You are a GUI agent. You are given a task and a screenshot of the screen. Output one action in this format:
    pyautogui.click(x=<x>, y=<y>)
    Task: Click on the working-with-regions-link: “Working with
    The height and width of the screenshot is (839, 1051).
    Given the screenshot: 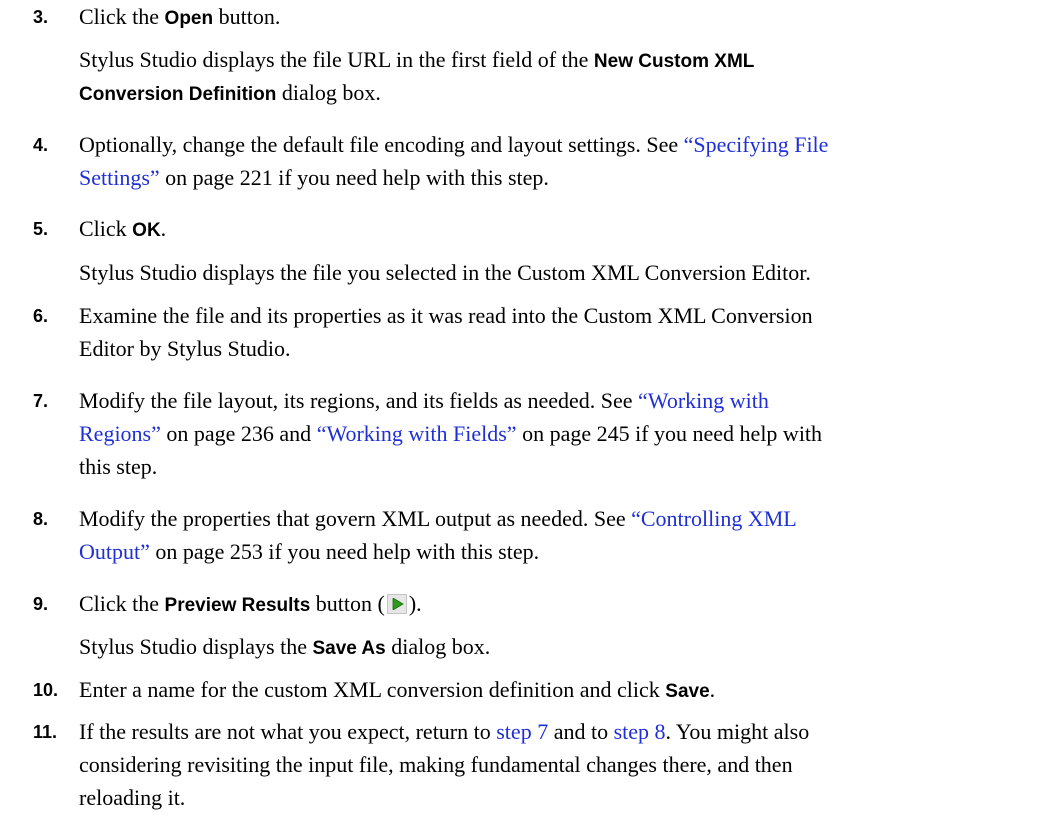 What is the action you would take?
    pyautogui.click(x=703, y=400)
    